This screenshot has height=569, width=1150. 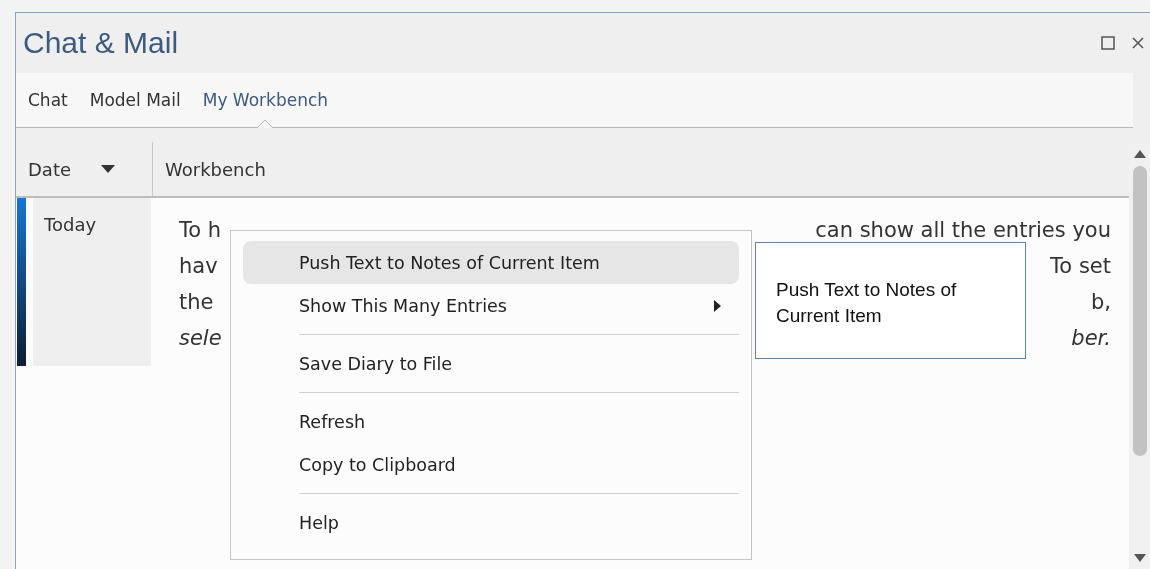 I want to click on entry-text: ber., so click(x=1091, y=338).